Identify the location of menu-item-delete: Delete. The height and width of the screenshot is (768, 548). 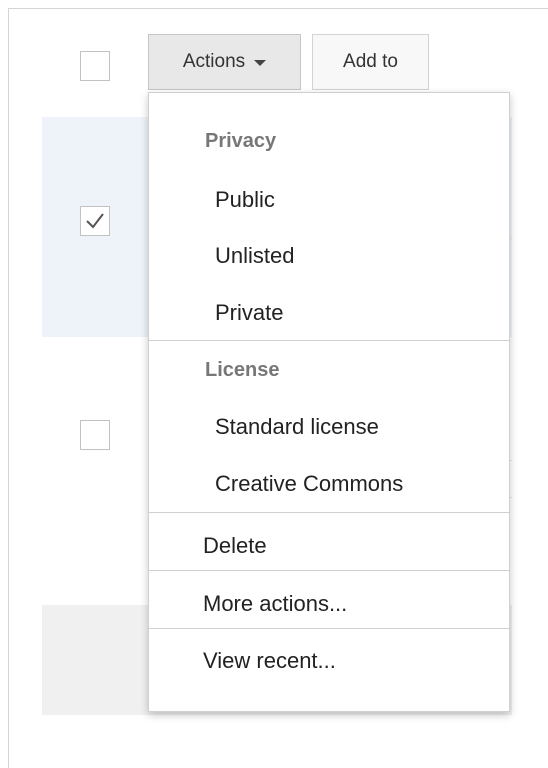
(235, 546).